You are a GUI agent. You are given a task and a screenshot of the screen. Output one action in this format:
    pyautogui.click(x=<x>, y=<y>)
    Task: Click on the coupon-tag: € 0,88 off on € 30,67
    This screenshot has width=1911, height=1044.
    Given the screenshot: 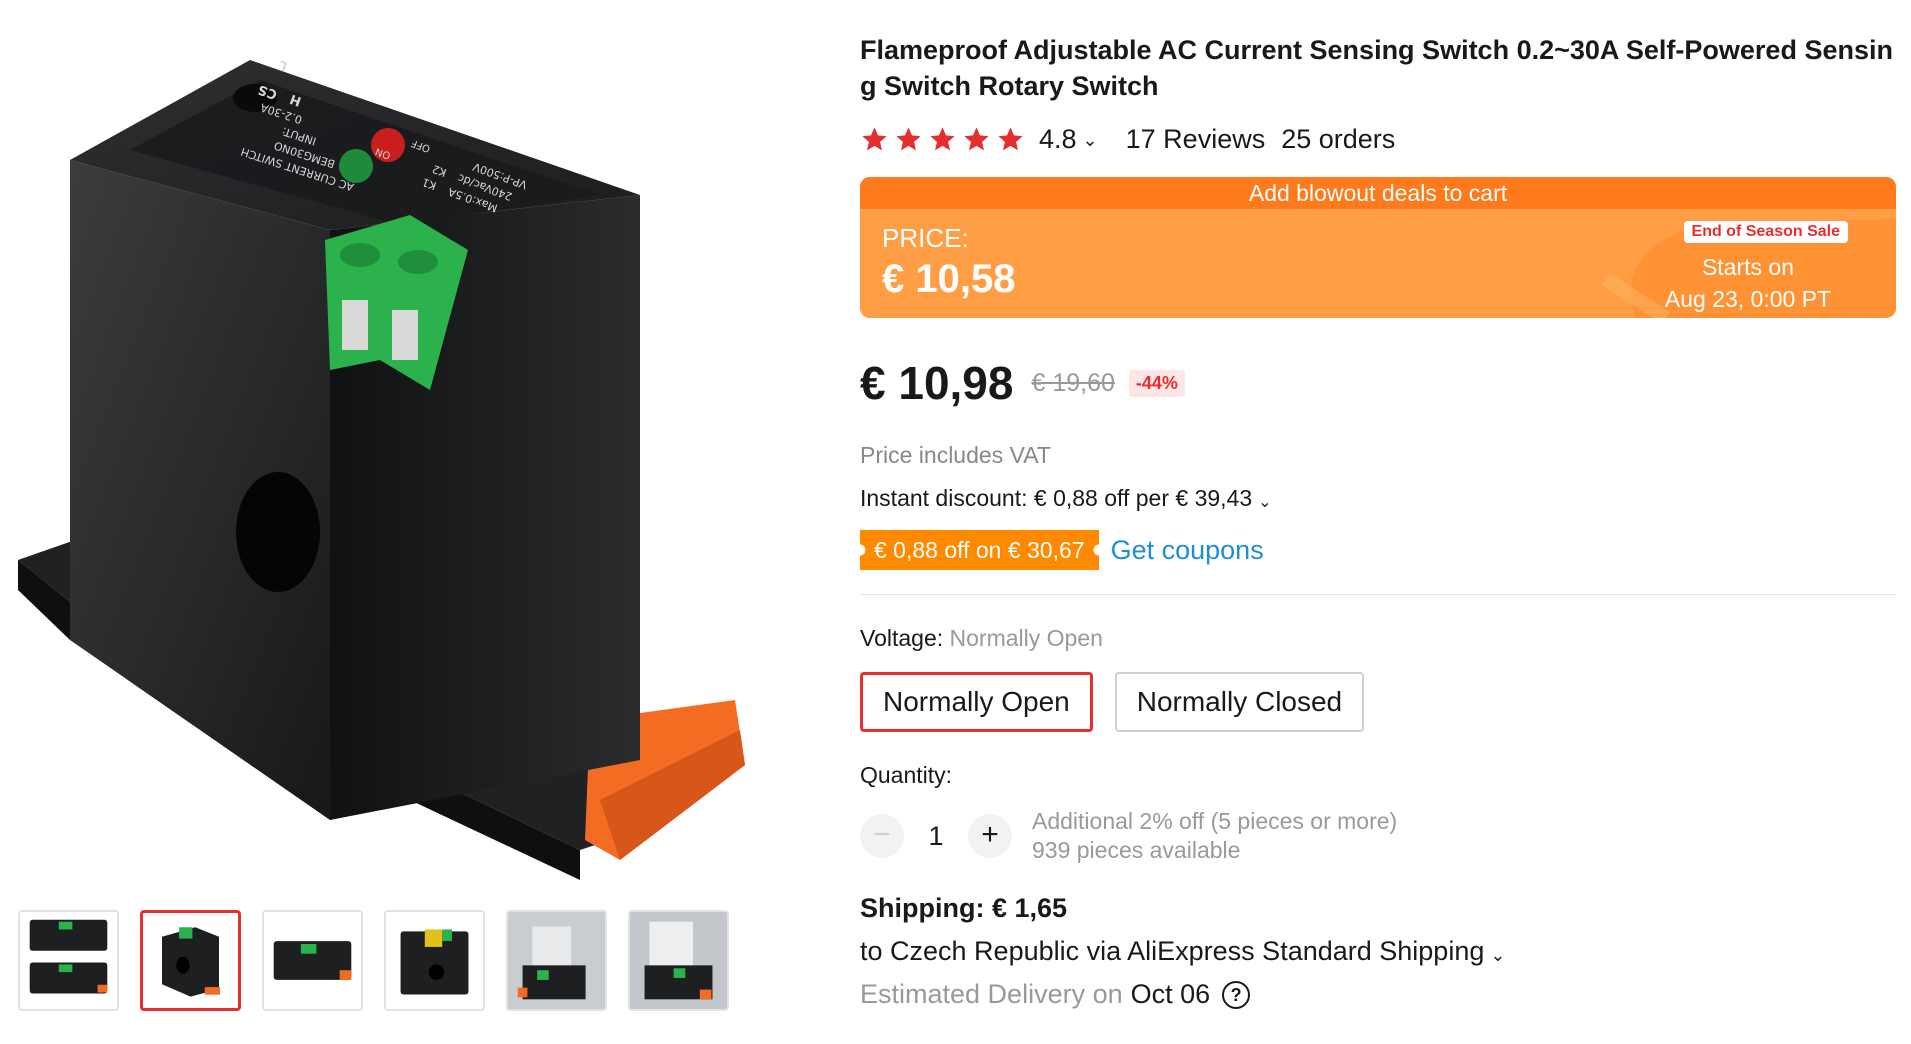 What is the action you would take?
    pyautogui.click(x=979, y=550)
    